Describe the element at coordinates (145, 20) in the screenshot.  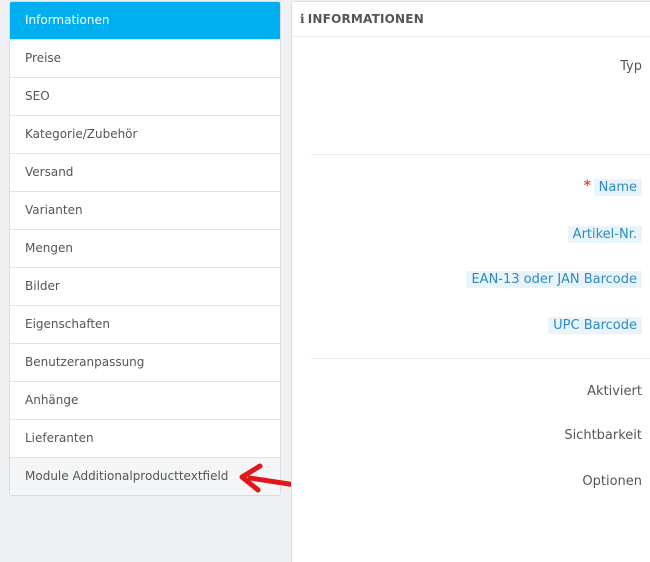
I see `tab-informationen: Informationen` at that location.